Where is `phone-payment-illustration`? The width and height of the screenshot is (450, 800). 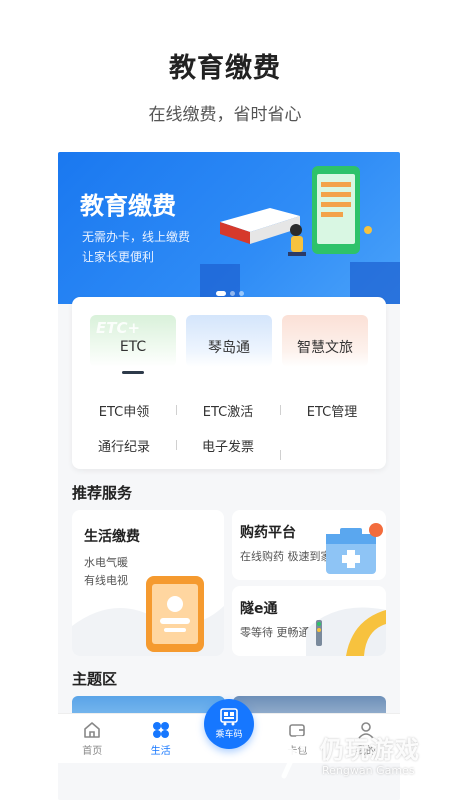
phone-payment-illustration is located at coordinates (148, 616).